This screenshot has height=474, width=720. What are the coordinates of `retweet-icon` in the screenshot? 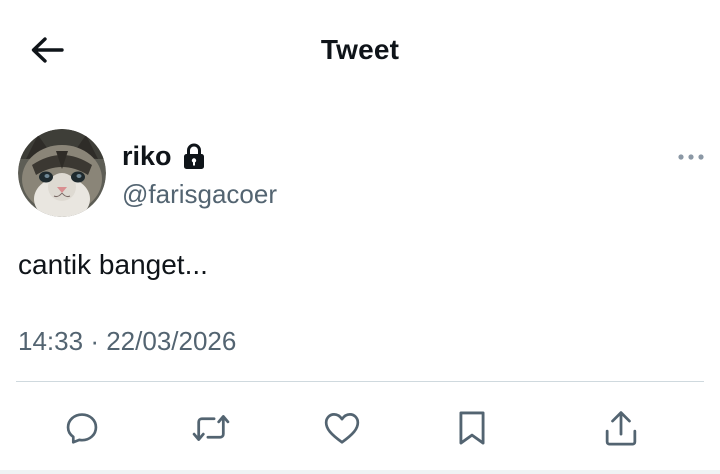 It's located at (211, 428).